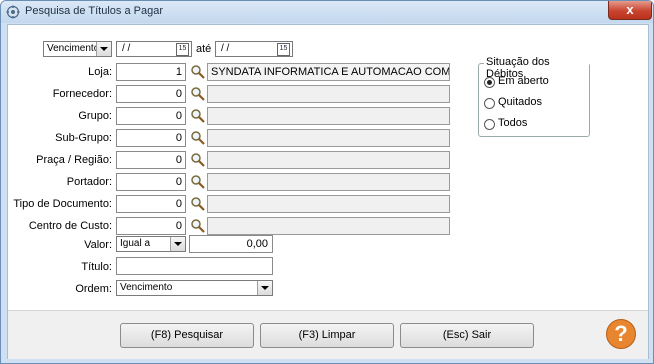 Image resolution: width=654 pixels, height=364 pixels. I want to click on radio-selected-icon, so click(489, 82).